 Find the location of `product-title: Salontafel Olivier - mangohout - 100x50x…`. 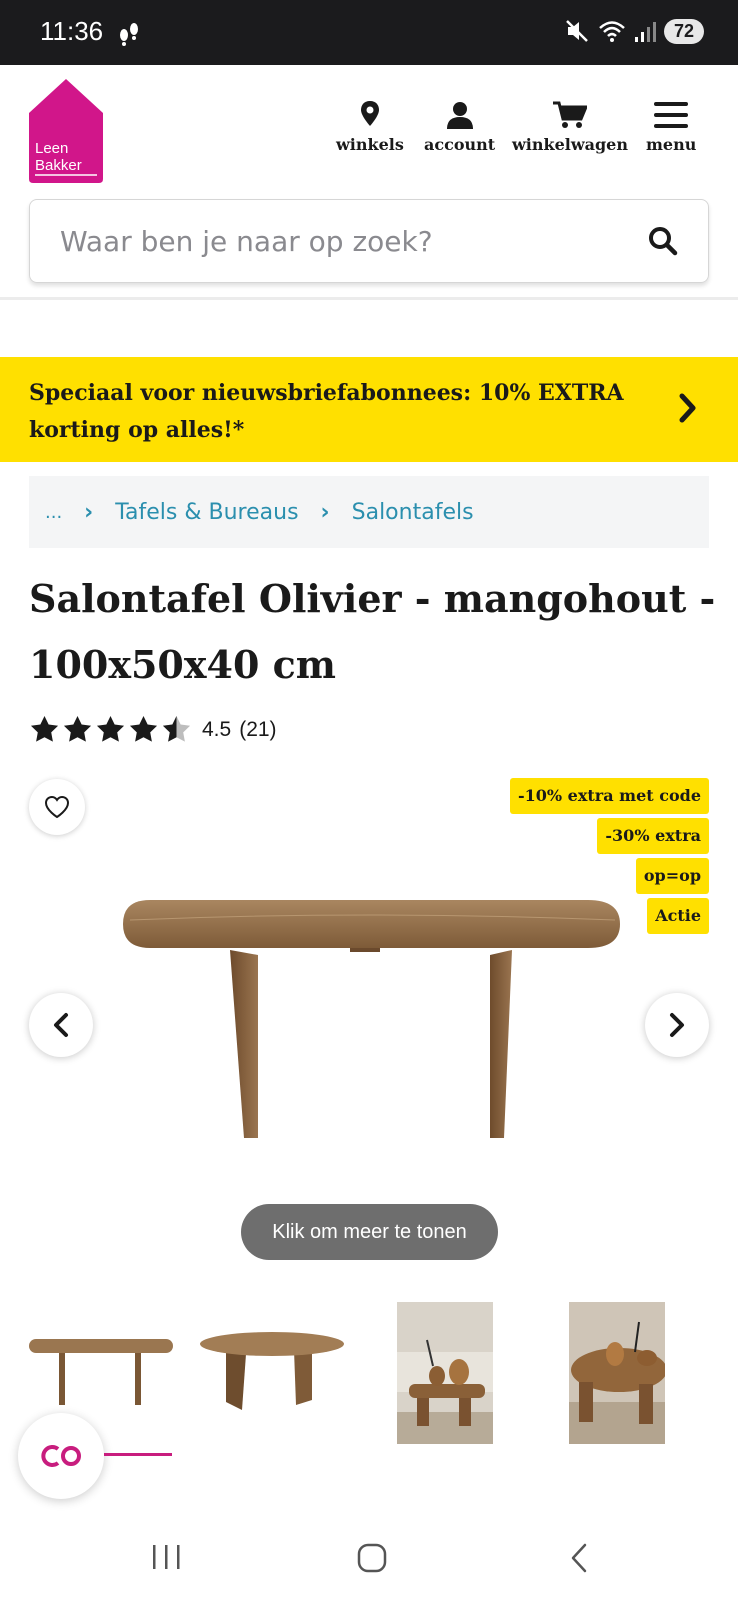

product-title: Salontafel Olivier - mangohout - 100x50x… is located at coordinates (372, 631).